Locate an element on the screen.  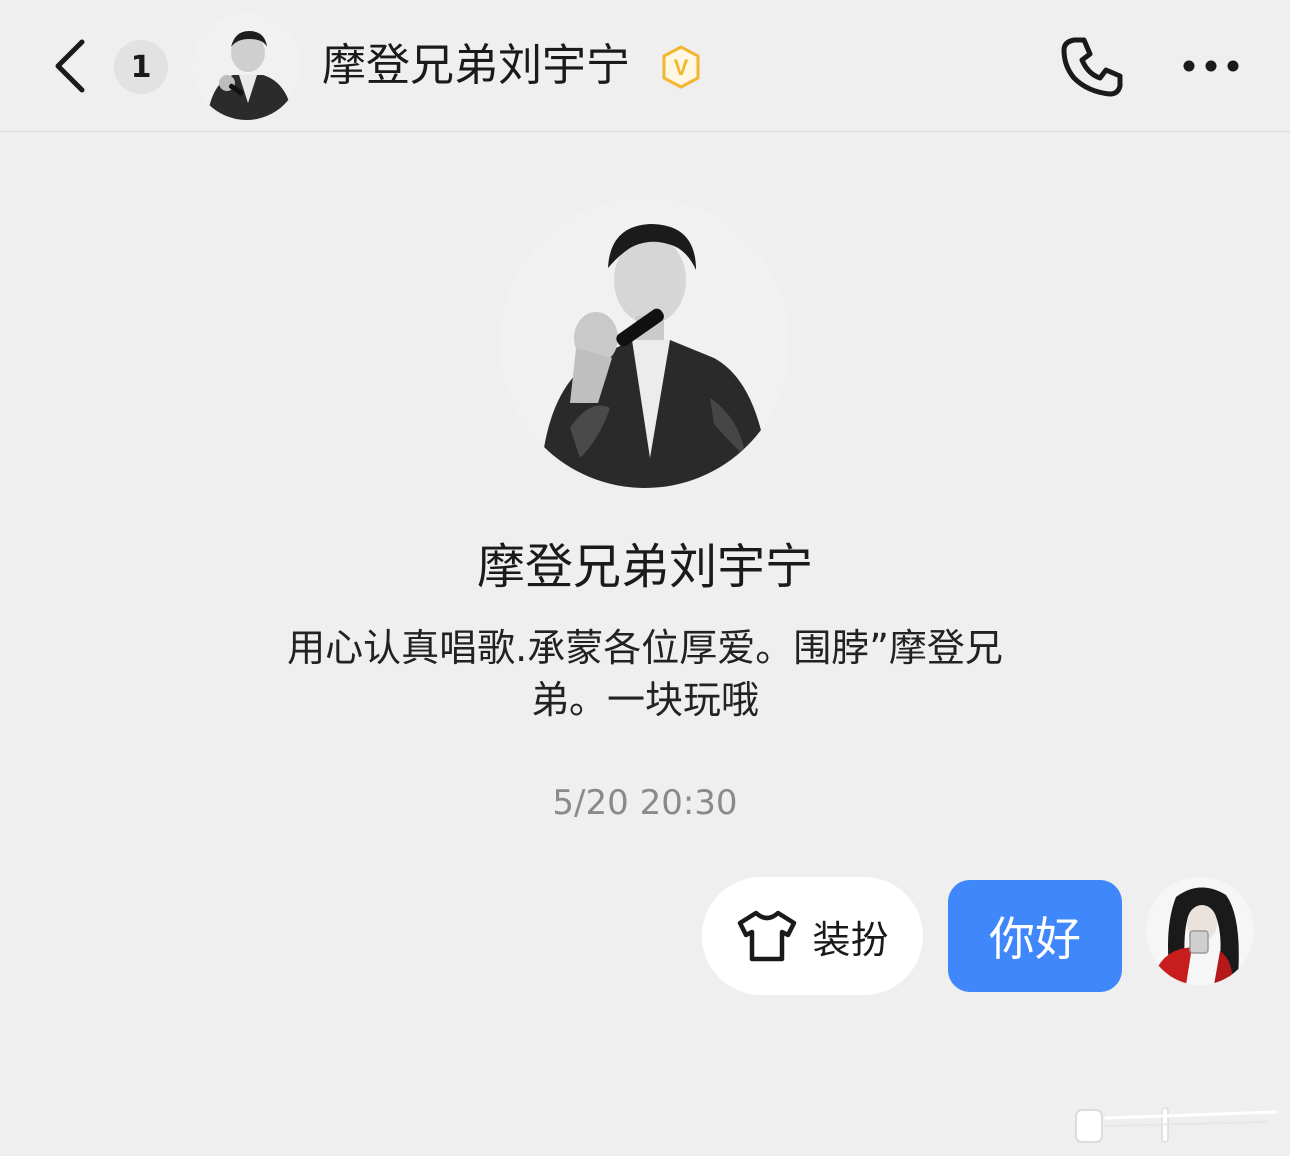
verified-letter: V is located at coordinates (681, 67).